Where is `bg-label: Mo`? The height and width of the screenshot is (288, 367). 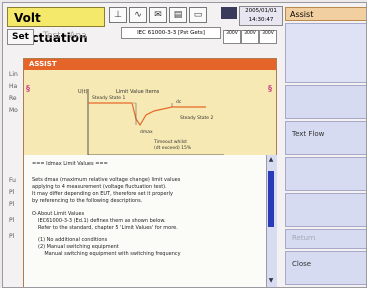
bg-label: Mo is located at coordinates (13, 110).